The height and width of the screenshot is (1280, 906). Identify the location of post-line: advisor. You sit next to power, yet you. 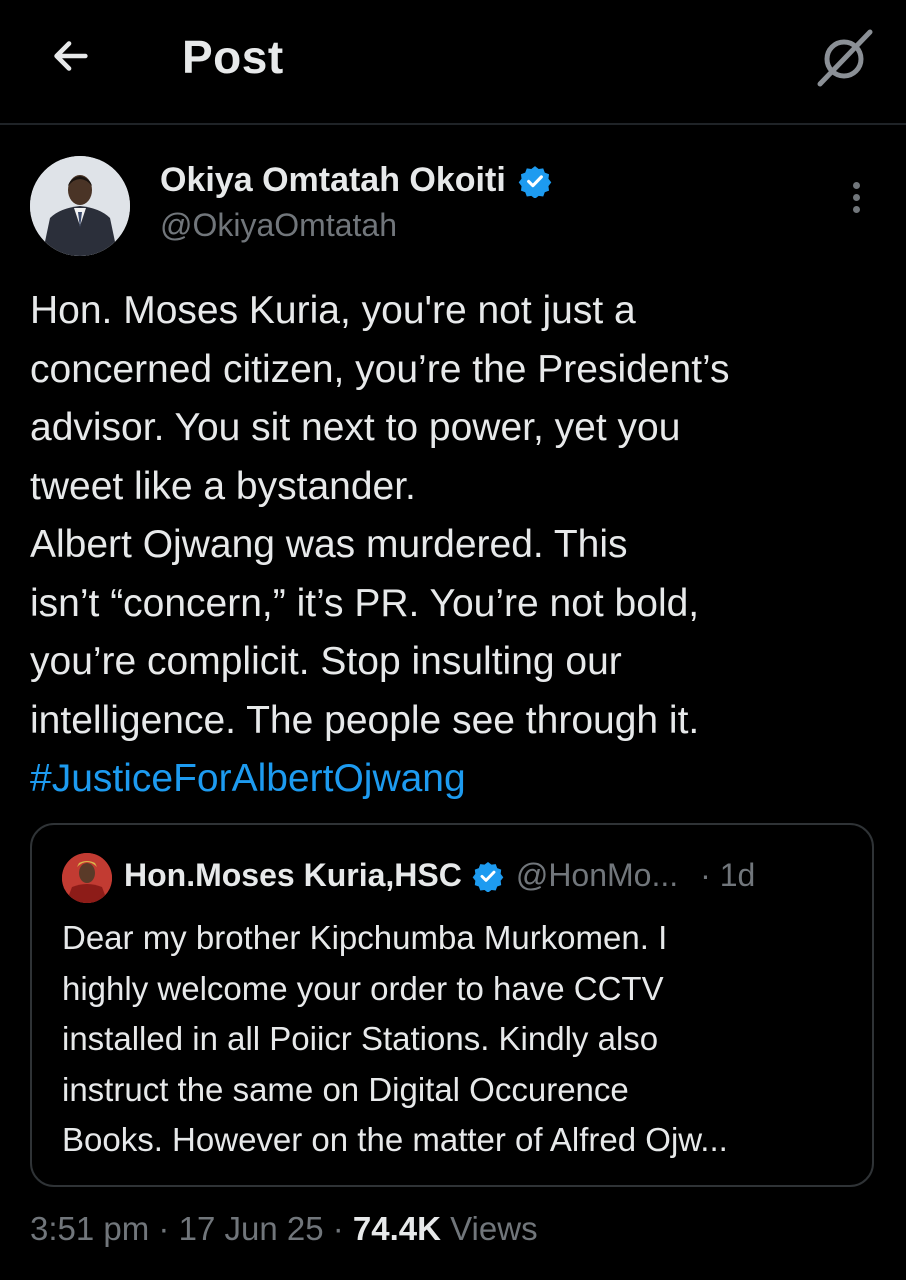
(355, 427).